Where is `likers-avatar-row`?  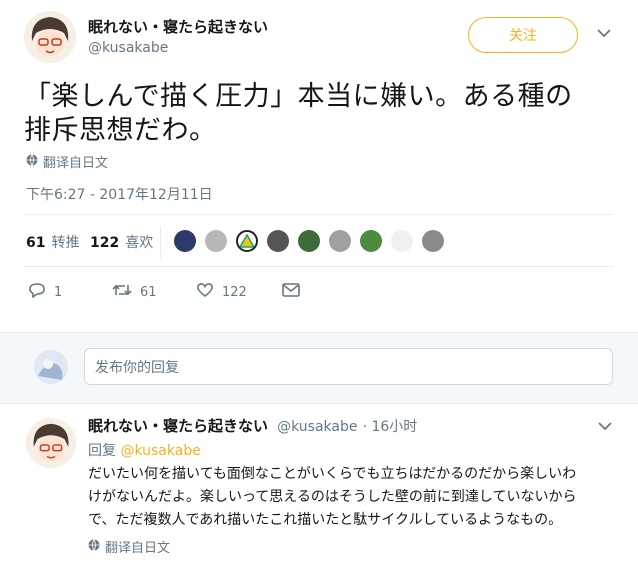 likers-avatar-row is located at coordinates (313, 241).